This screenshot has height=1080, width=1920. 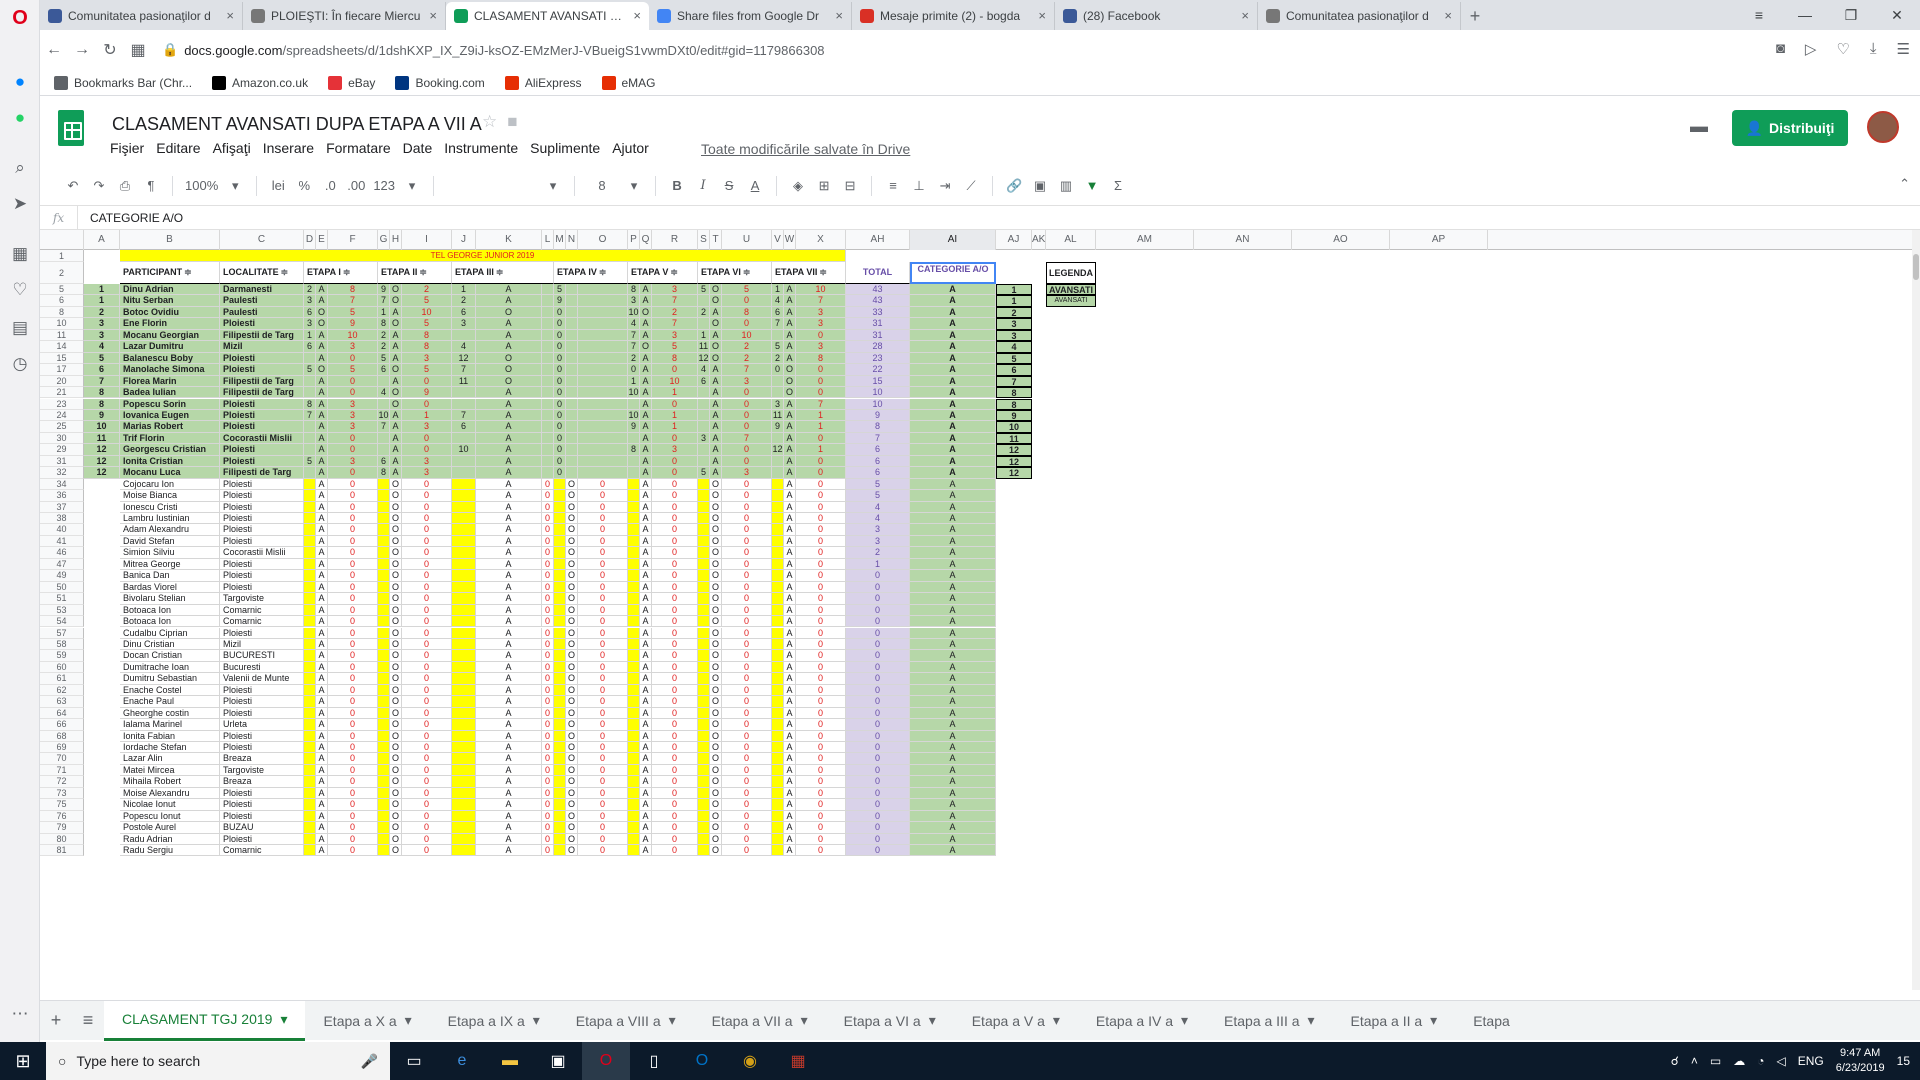 I want to click on name-cell: Simion Silviu, so click(x=170, y=553).